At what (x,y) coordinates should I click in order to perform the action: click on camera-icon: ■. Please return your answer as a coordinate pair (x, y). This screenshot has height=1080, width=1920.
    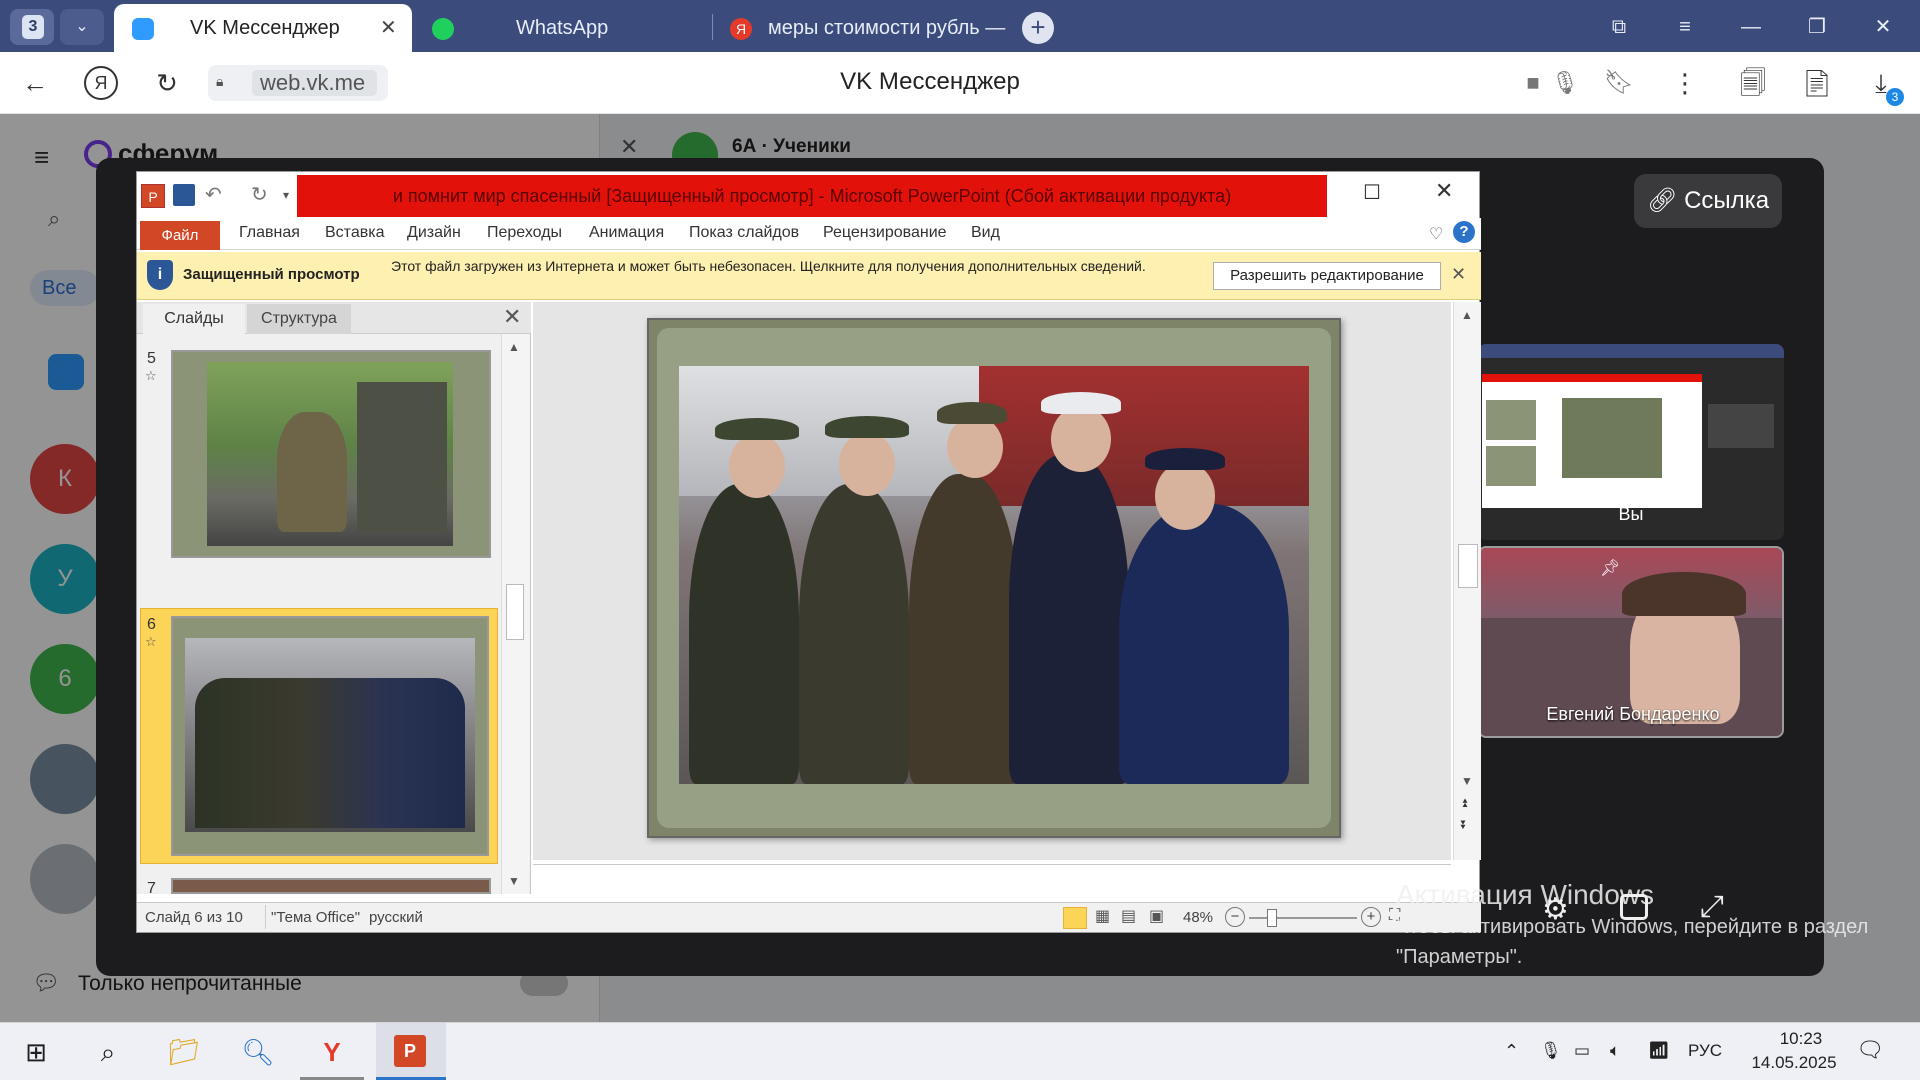
    Looking at the image, I should click on (1533, 83).